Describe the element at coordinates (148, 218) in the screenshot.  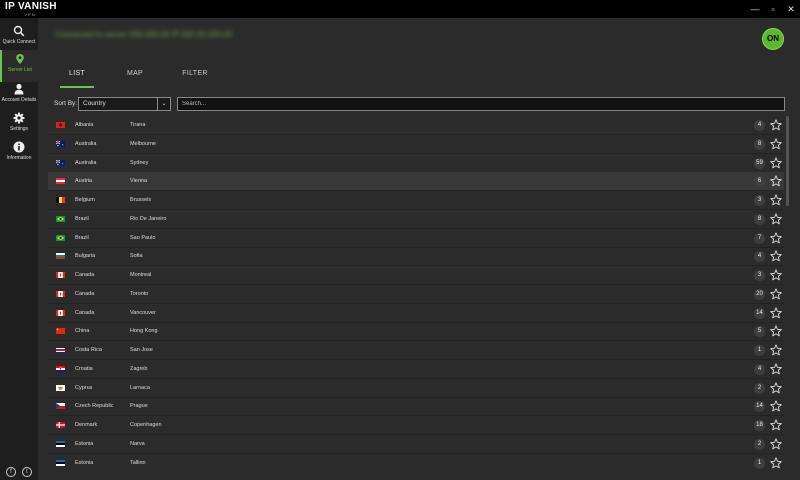
I see `server-city: Rio De Janeiro` at that location.